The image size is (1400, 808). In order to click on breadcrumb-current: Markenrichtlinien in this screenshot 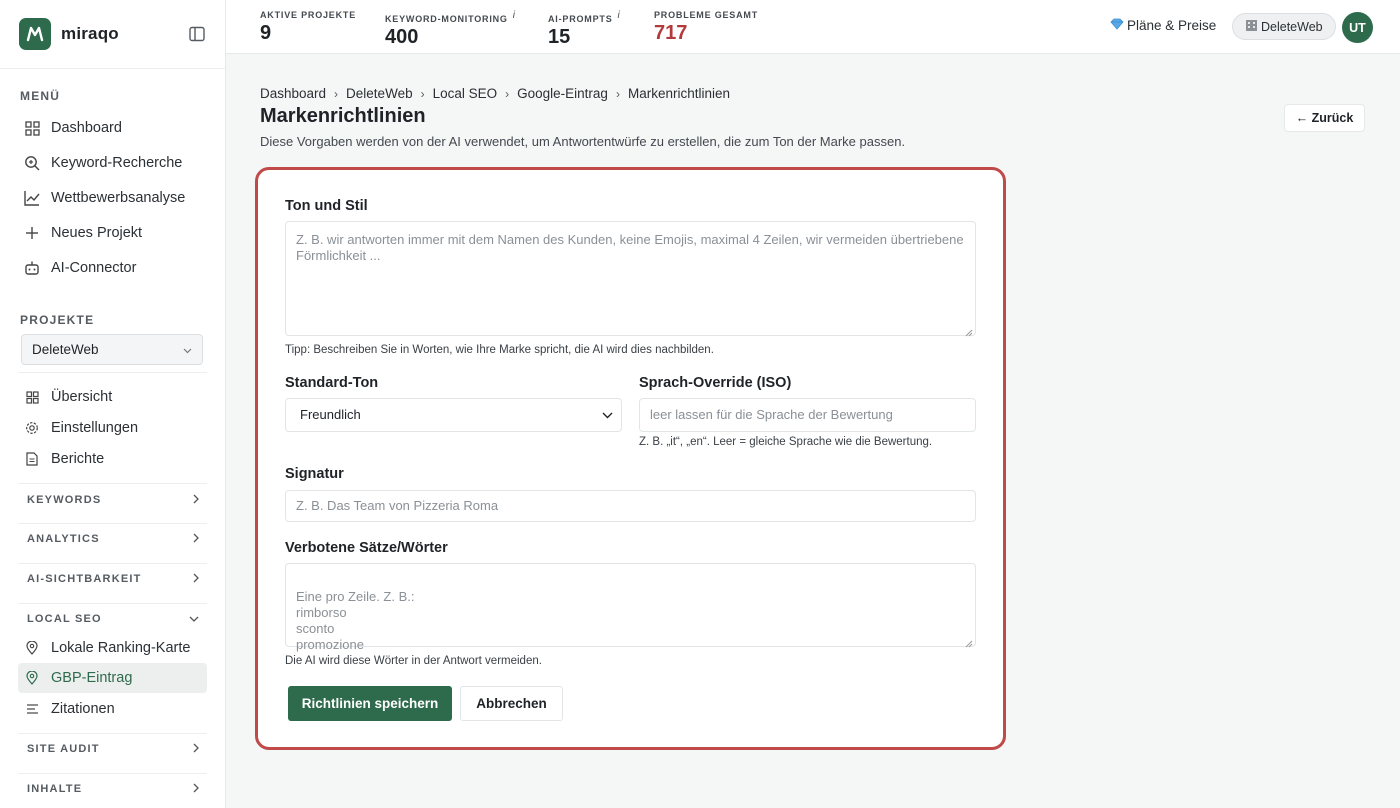, I will do `click(678, 93)`.